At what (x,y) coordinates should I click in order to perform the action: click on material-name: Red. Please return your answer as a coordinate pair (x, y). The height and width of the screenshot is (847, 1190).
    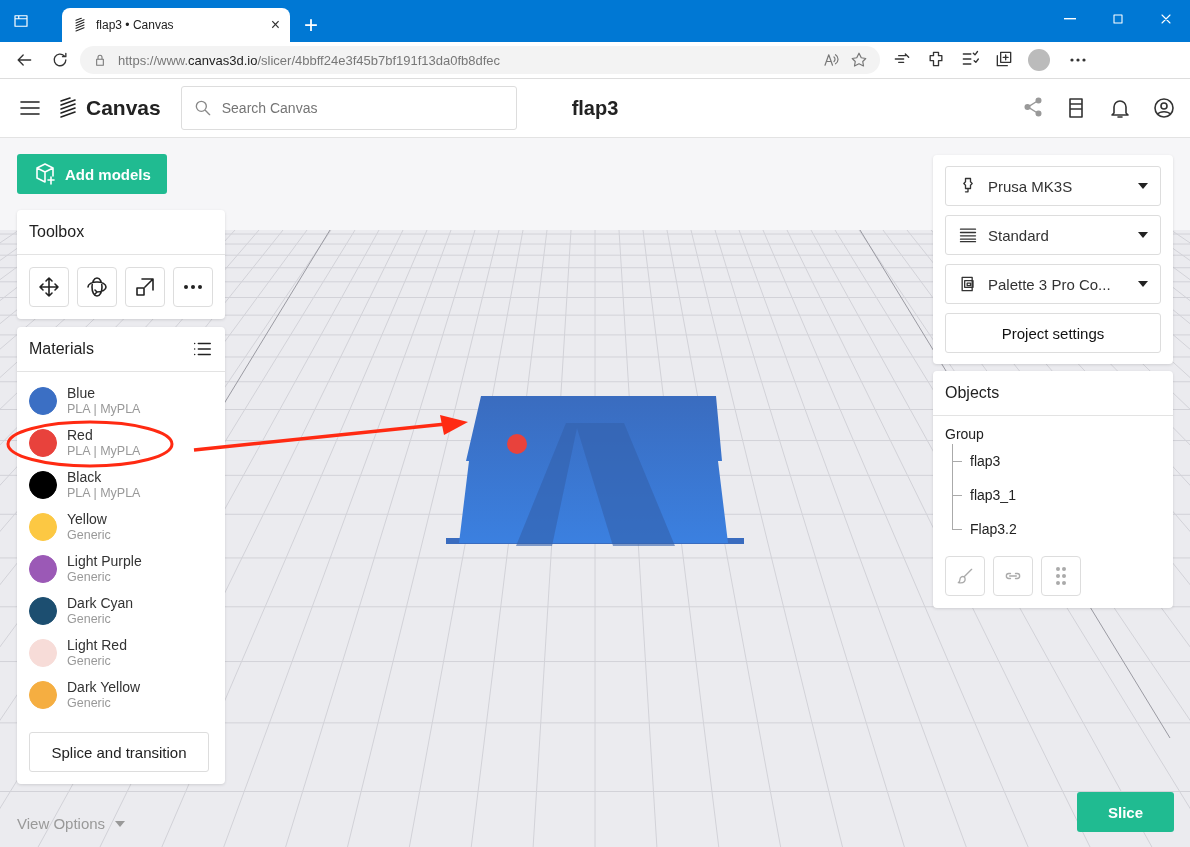
    Looking at the image, I should click on (80, 435).